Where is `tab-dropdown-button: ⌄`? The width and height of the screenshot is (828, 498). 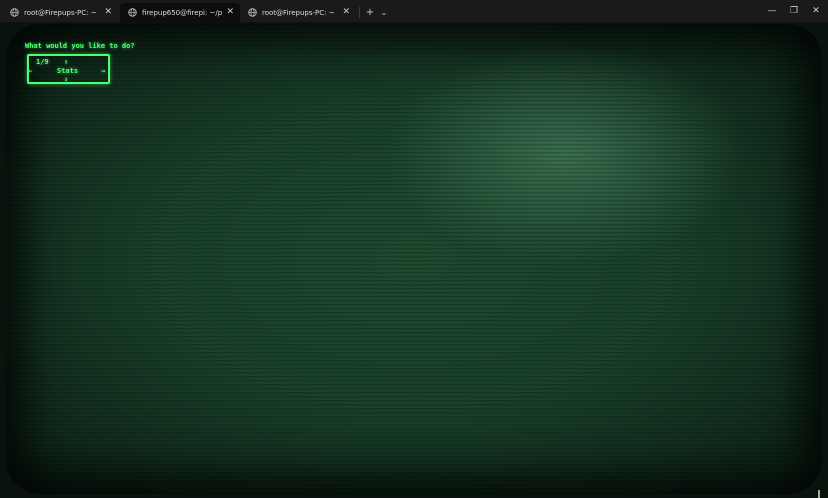 tab-dropdown-button: ⌄ is located at coordinates (384, 12).